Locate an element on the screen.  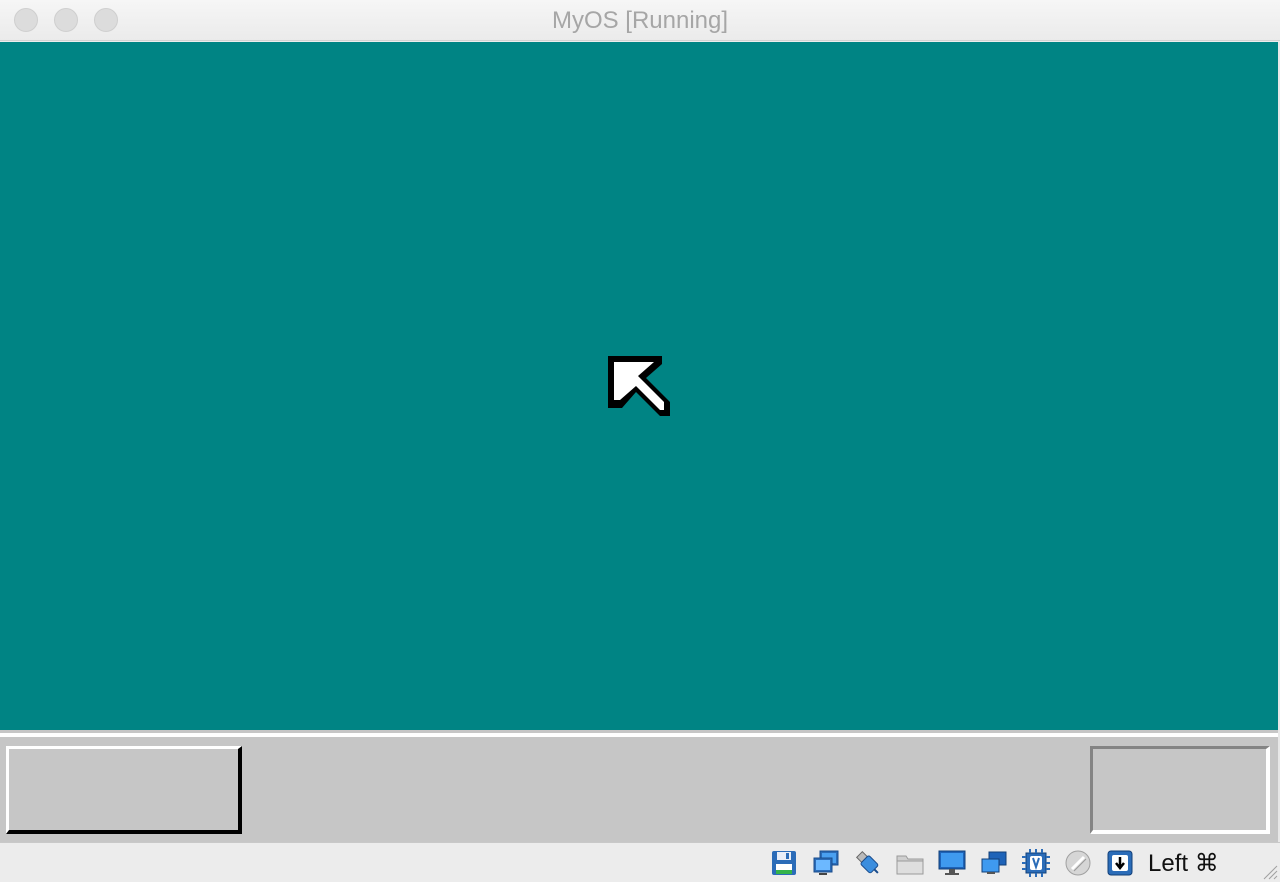
status-bar-icons is located at coordinates (957, 863).